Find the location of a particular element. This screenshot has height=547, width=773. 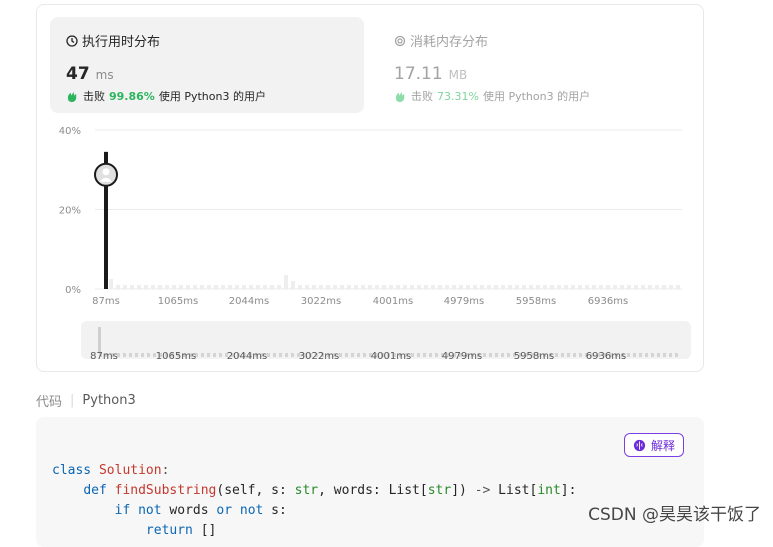

slider-tick-label: 87ms is located at coordinates (104, 356).